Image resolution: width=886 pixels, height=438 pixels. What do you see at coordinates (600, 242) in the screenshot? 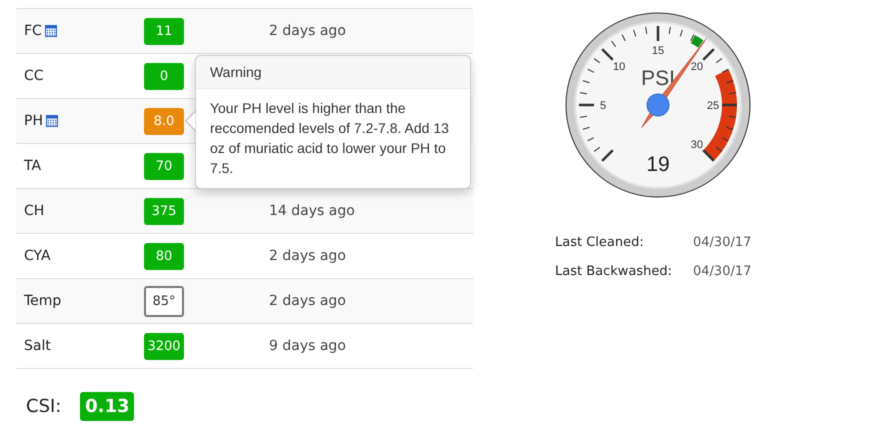
I see `maintenance-label: Last Cleaned:` at bounding box center [600, 242].